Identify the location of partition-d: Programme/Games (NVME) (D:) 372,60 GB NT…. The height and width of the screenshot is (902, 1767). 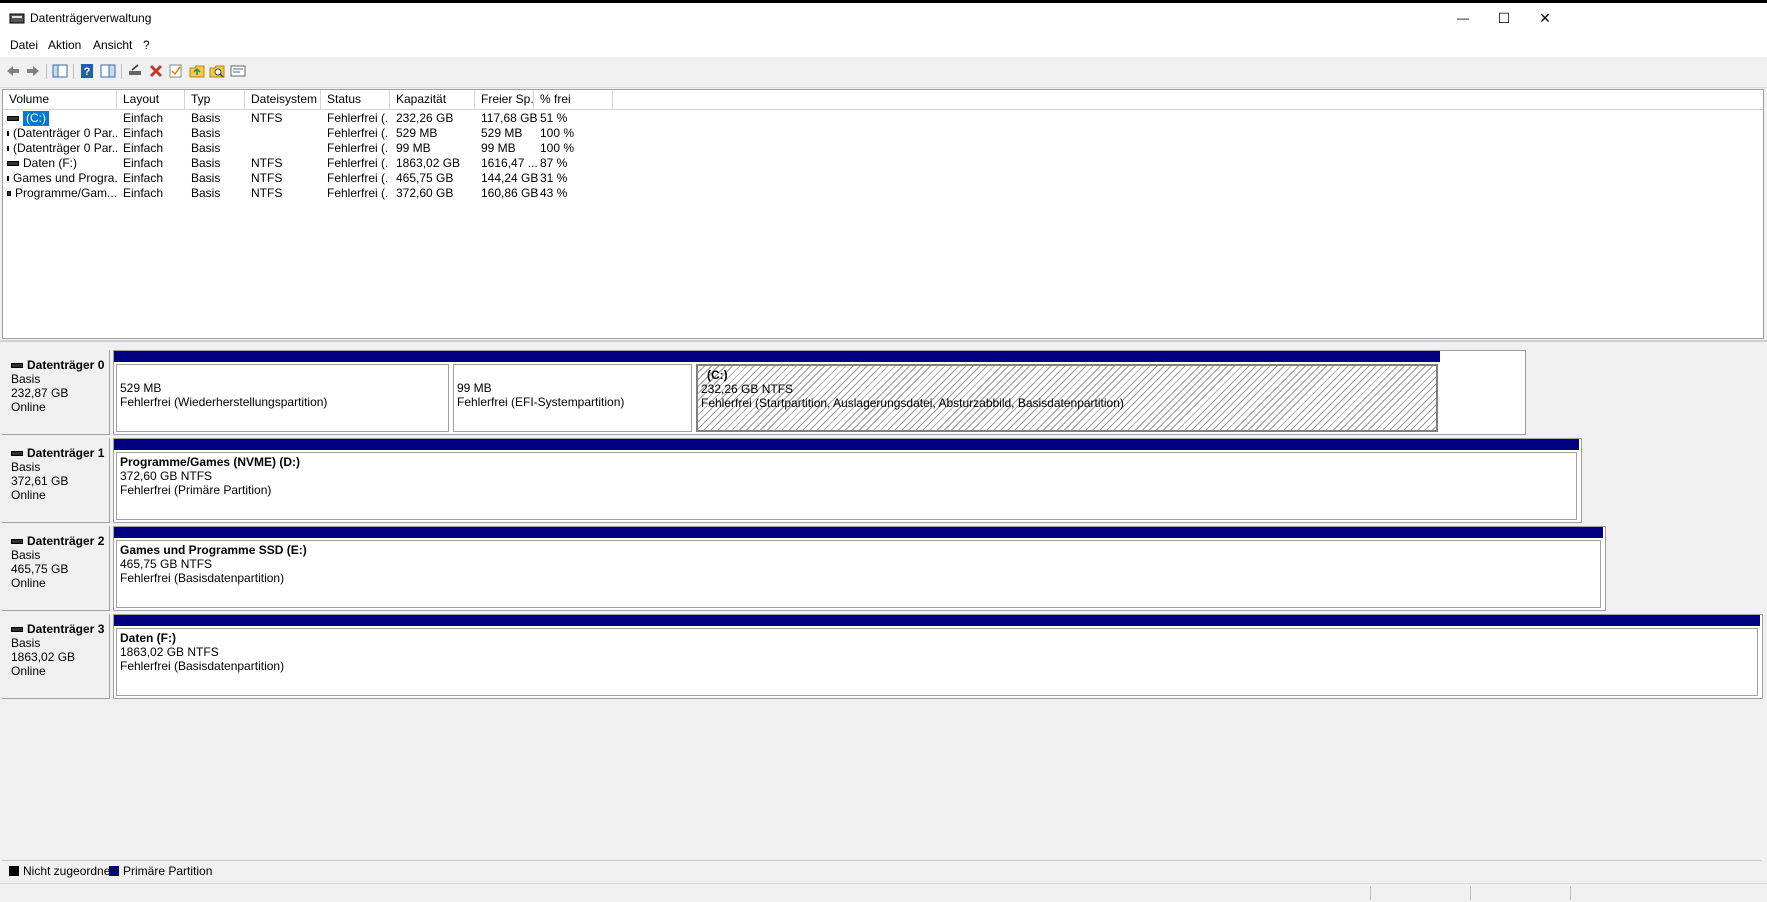
(846, 480).